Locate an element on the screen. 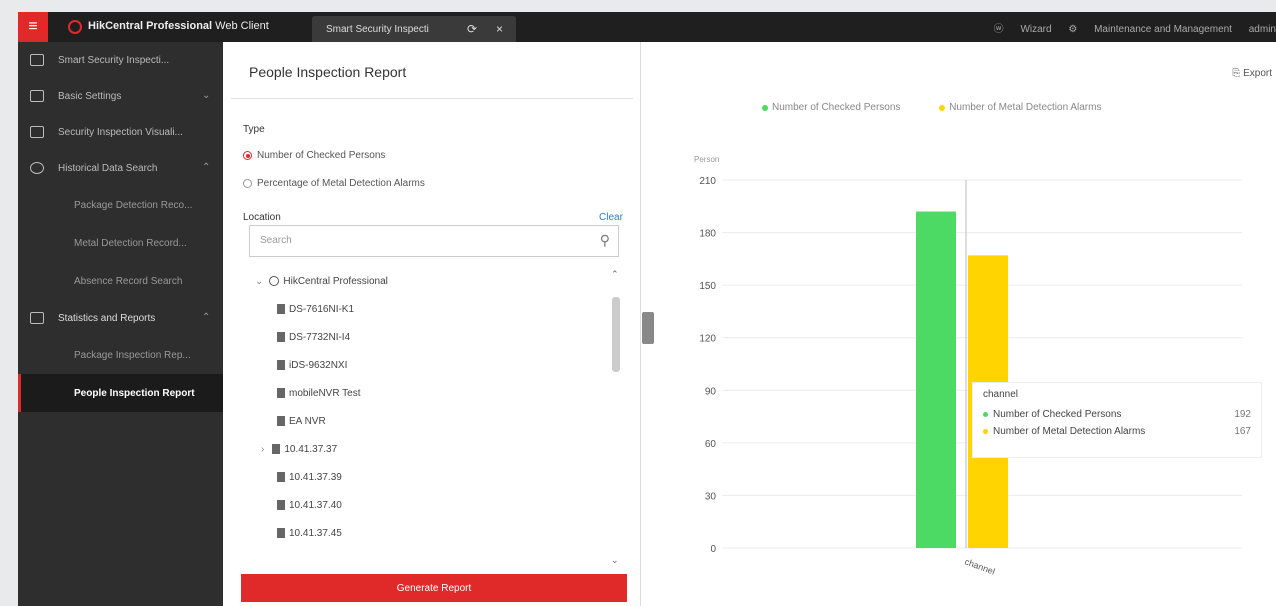 This screenshot has width=1276, height=606. app-suffix: Web Client is located at coordinates (242, 26).